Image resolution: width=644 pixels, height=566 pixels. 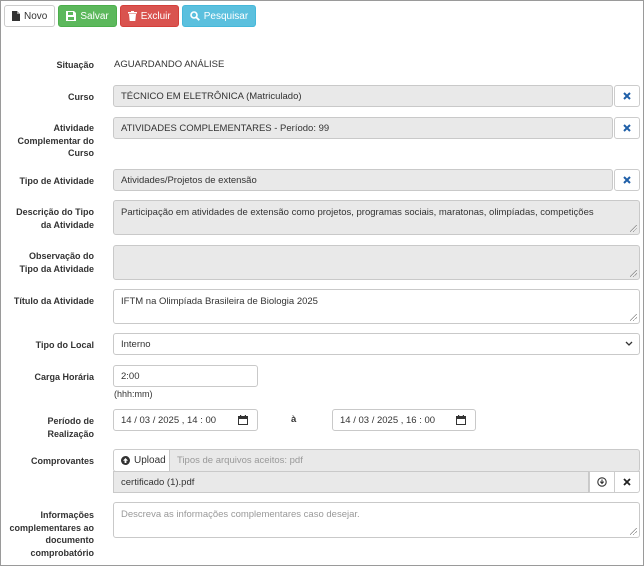 I want to click on observacao-tipo-textarea, so click(x=376, y=262).